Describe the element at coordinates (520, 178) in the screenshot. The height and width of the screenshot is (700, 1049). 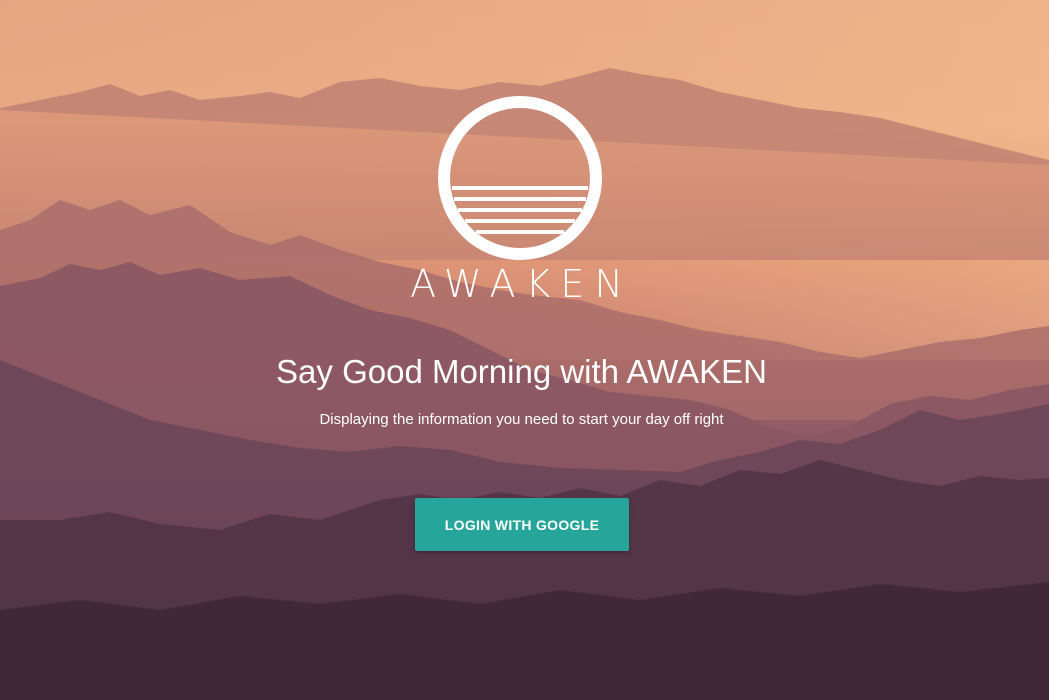
I see `sunrise-circle-icon` at that location.